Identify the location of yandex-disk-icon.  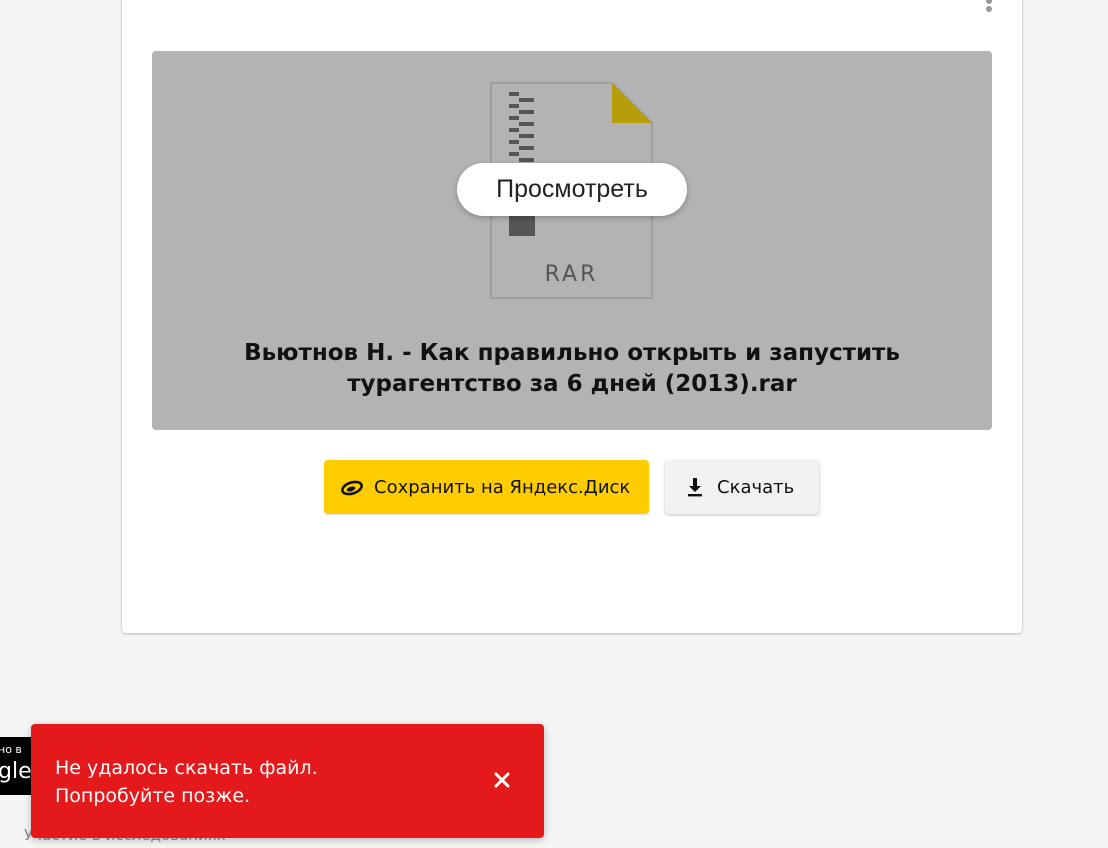
(352, 487).